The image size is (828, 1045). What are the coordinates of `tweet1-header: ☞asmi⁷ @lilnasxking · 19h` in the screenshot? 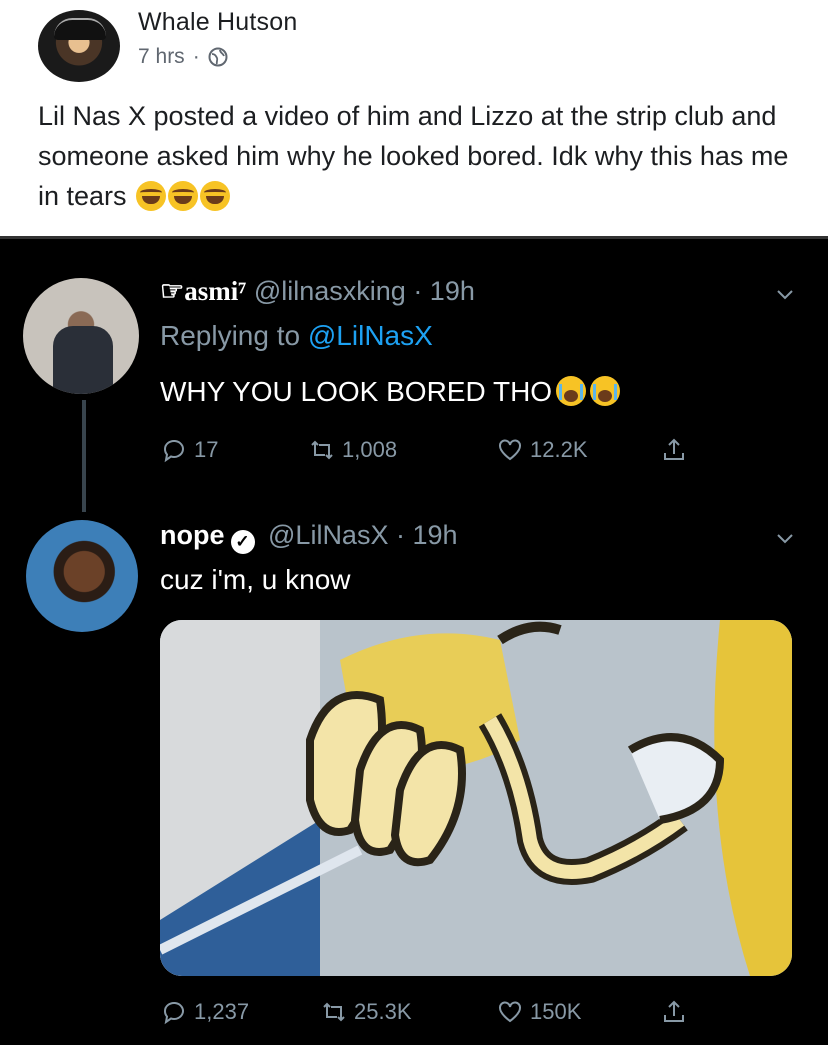 It's located at (317, 291).